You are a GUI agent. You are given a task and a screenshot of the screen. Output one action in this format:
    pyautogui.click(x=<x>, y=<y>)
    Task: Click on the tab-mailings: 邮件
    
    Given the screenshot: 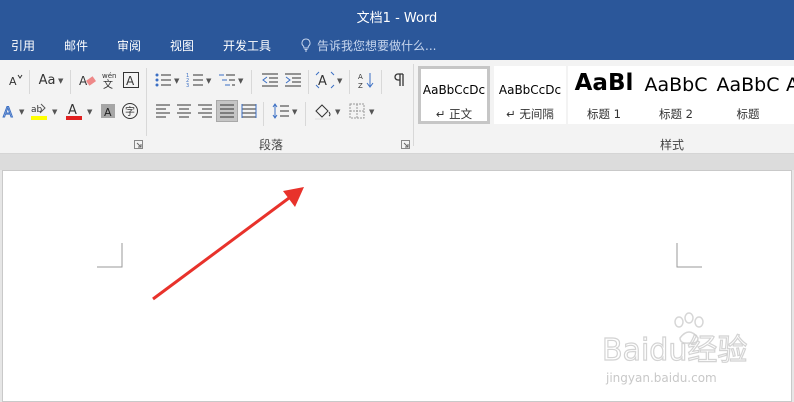 What is the action you would take?
    pyautogui.click(x=76, y=45)
    